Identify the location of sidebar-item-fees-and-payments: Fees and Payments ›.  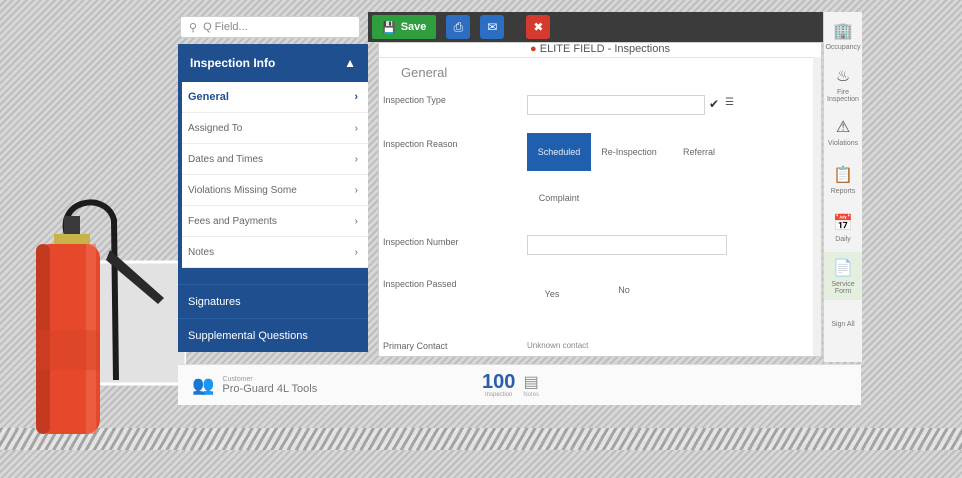
(275, 221).